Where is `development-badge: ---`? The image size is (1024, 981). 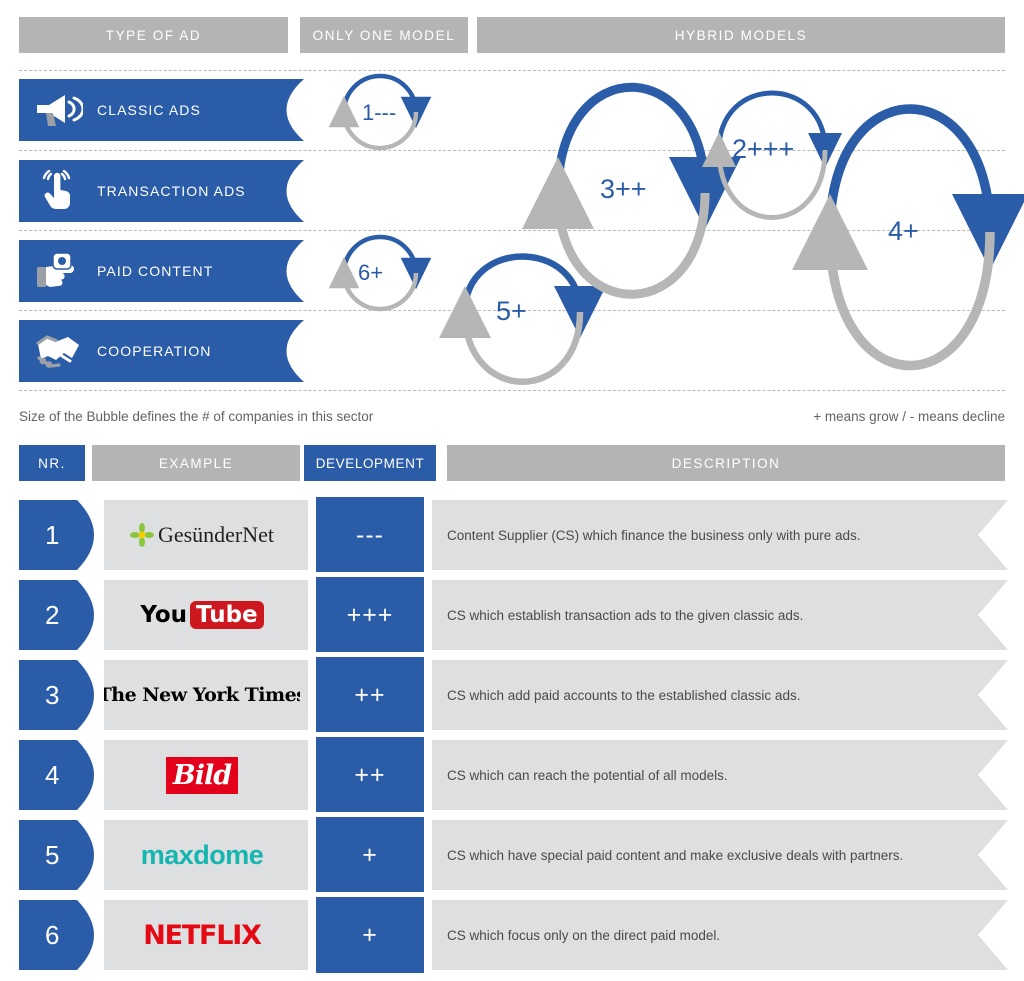 development-badge: --- is located at coordinates (370, 535).